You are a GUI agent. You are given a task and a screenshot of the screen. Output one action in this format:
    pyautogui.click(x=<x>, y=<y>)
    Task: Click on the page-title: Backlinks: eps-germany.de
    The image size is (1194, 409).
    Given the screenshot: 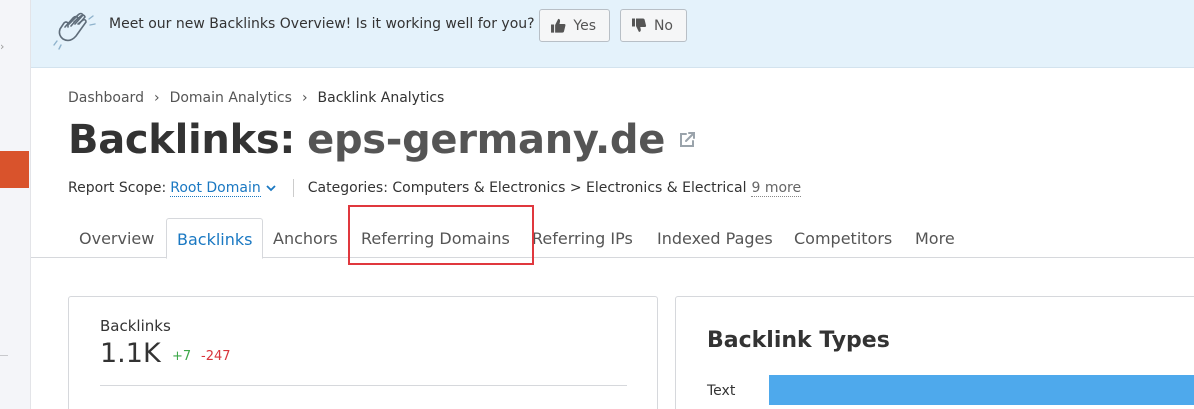 What is the action you would take?
    pyautogui.click(x=382, y=140)
    